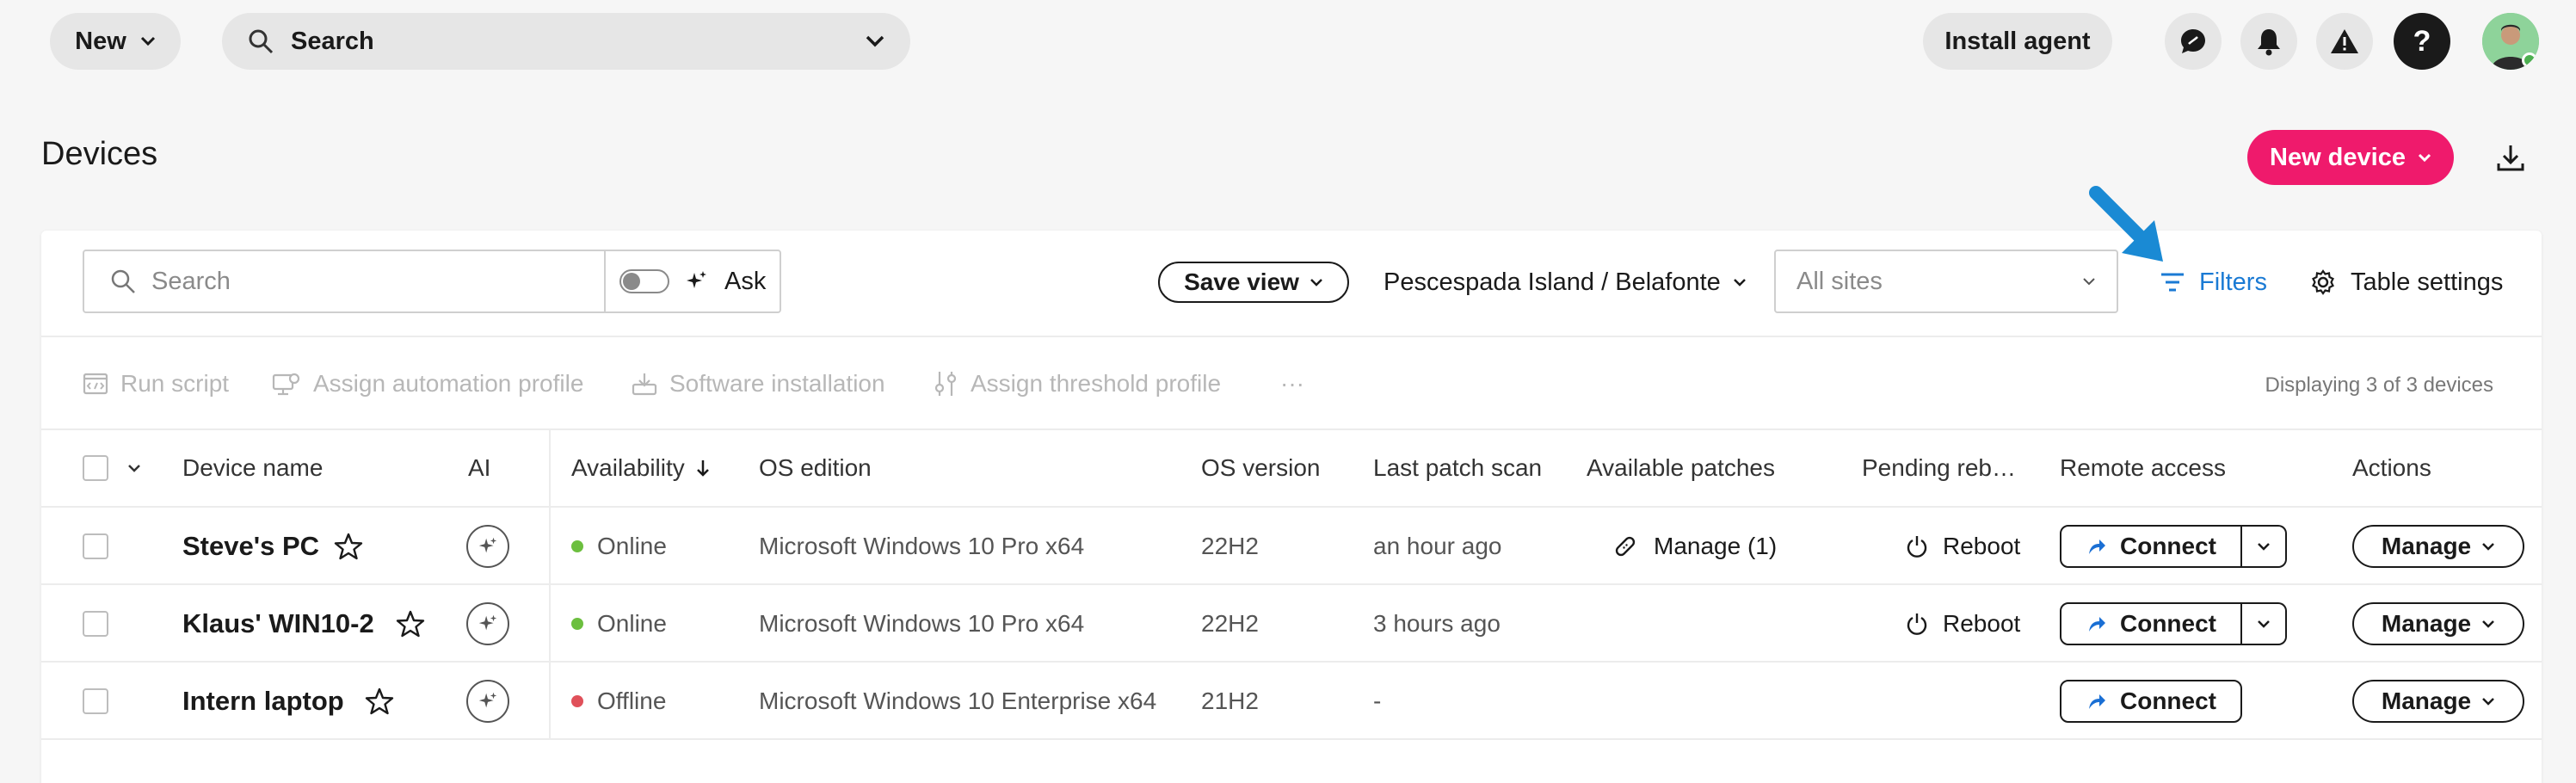  Describe the element at coordinates (263, 701) in the screenshot. I see `device-name: Intern laptop` at that location.